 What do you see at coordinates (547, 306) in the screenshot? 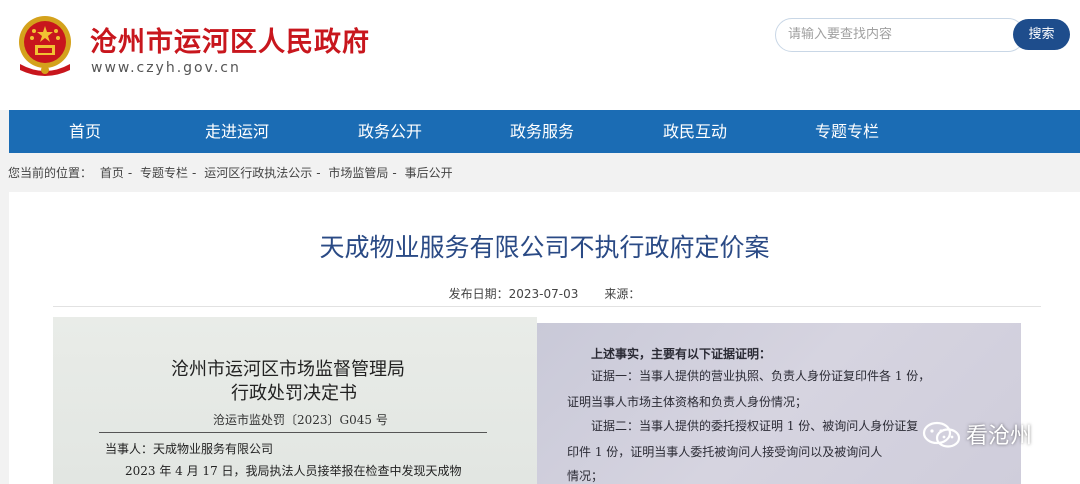
I see `divider` at bounding box center [547, 306].